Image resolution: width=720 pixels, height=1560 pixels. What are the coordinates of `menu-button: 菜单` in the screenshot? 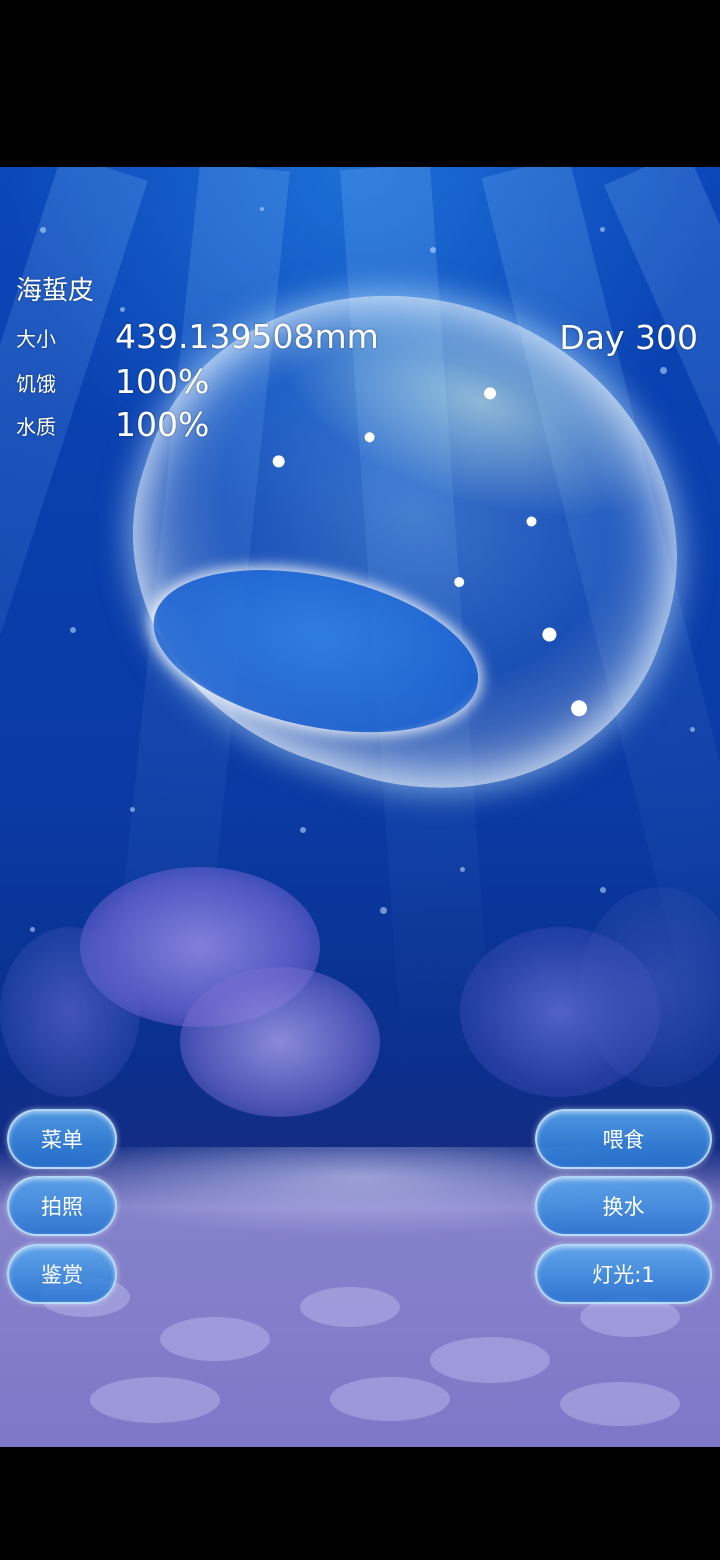 It's located at (62, 1139).